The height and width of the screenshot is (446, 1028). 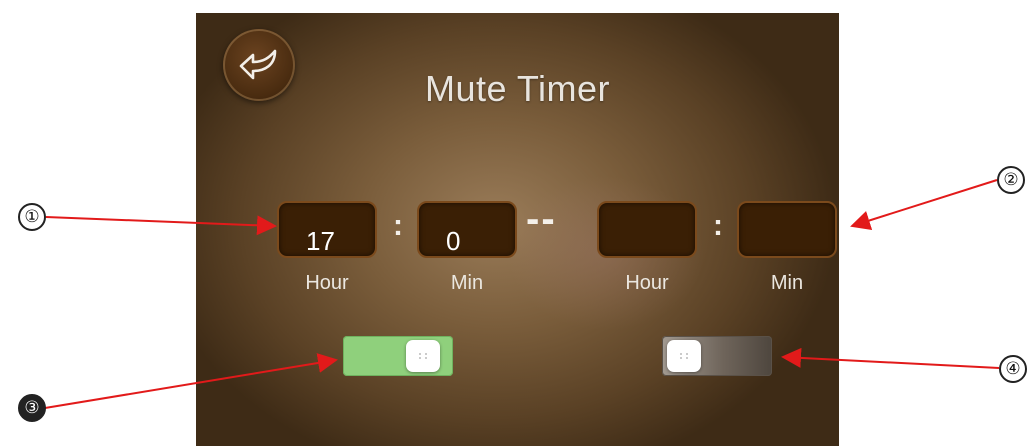 I want to click on callout-marker-1: ①, so click(x=32, y=217).